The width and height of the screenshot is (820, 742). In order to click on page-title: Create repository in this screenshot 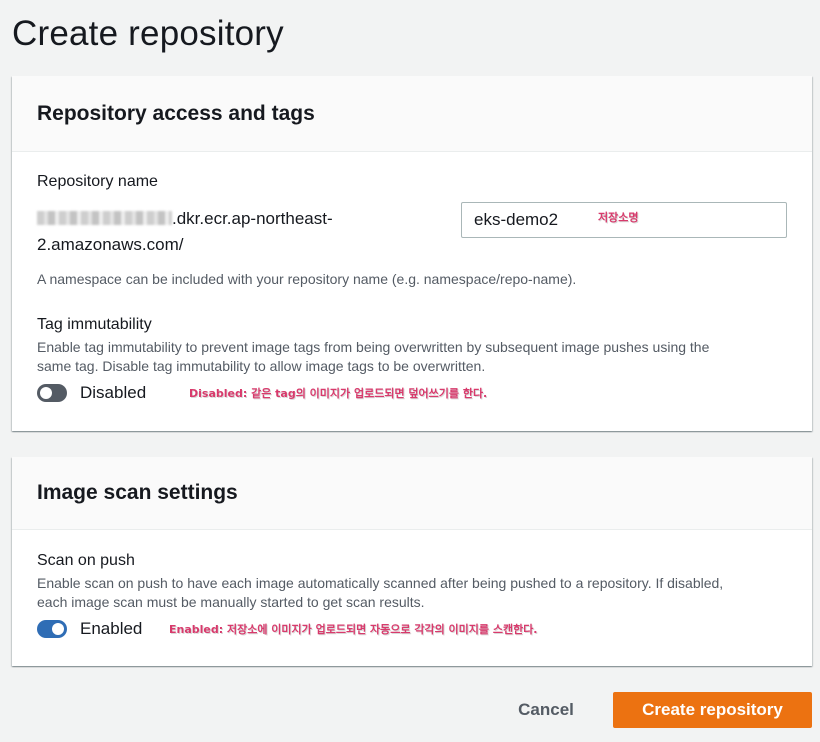, I will do `click(148, 33)`.